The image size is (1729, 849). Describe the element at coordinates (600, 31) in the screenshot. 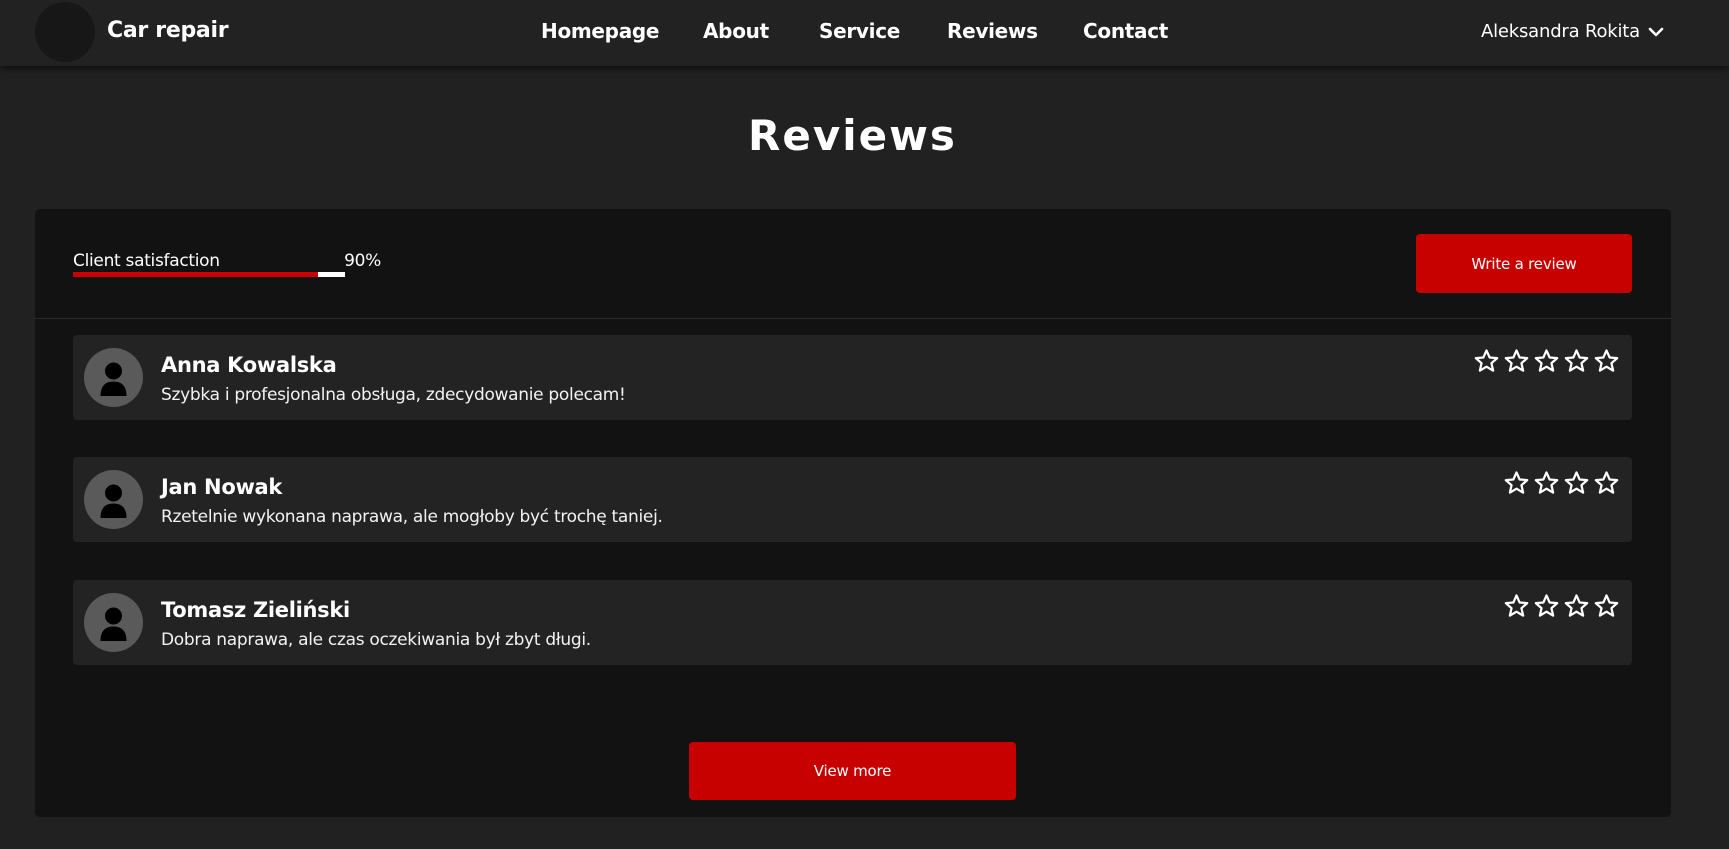

I see `nav-homepage: Homepage` at that location.